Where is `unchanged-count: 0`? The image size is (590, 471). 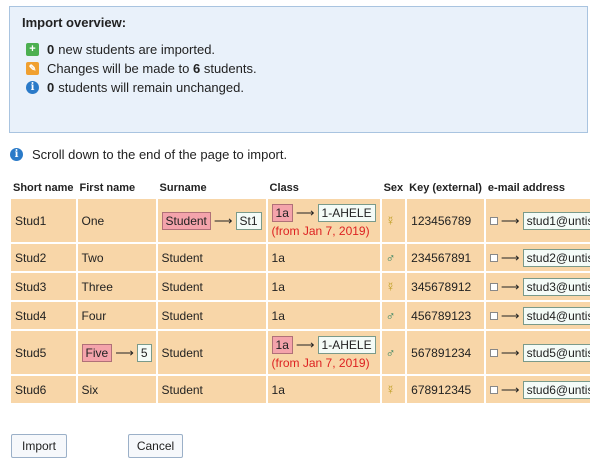
unchanged-count: 0 is located at coordinates (51, 87).